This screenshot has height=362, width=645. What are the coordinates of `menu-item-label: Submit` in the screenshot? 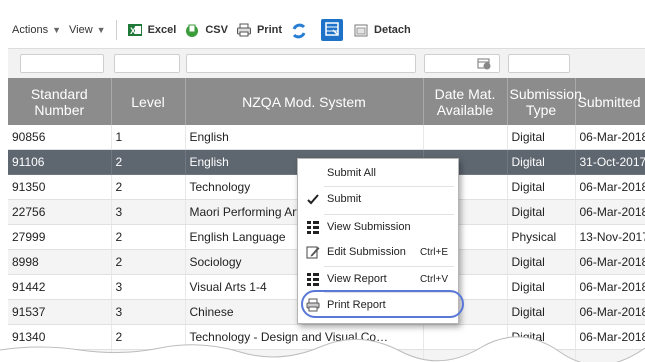 It's located at (344, 199).